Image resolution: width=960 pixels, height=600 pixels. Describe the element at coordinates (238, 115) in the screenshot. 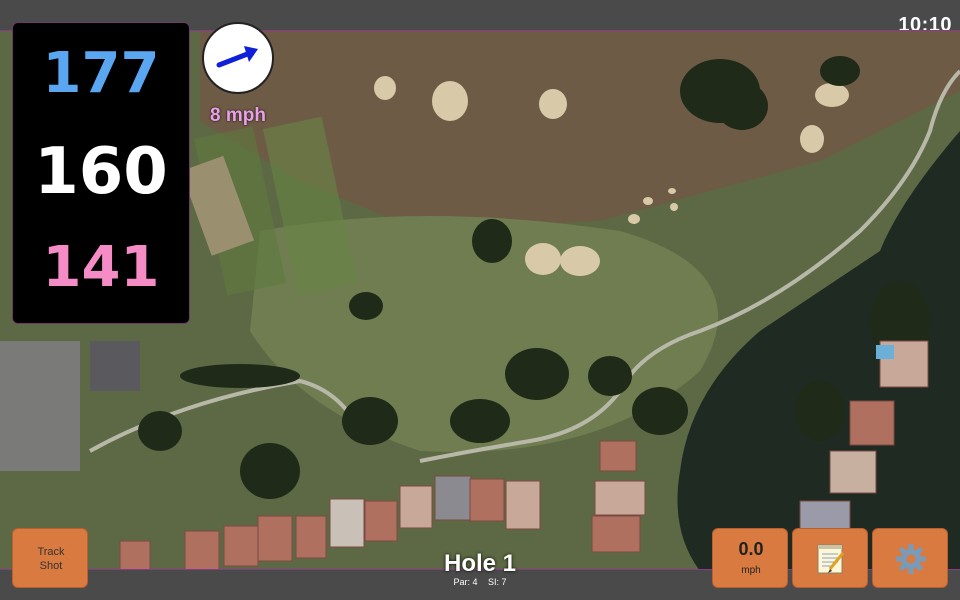

I see `wind-speed-label: 8 mph` at that location.